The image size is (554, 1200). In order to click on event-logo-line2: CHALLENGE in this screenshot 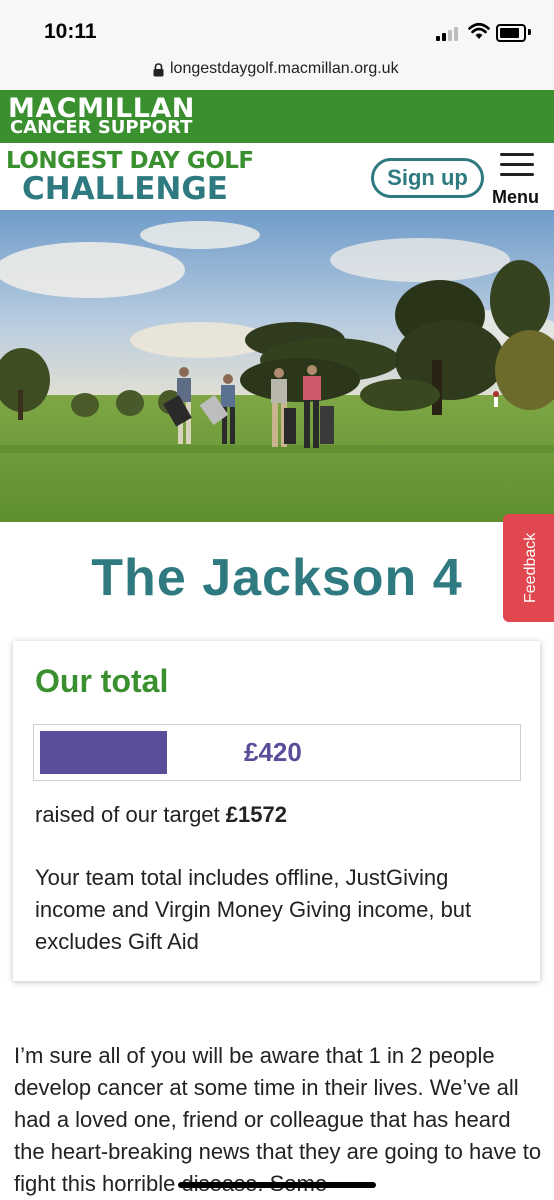, I will do `click(125, 189)`.